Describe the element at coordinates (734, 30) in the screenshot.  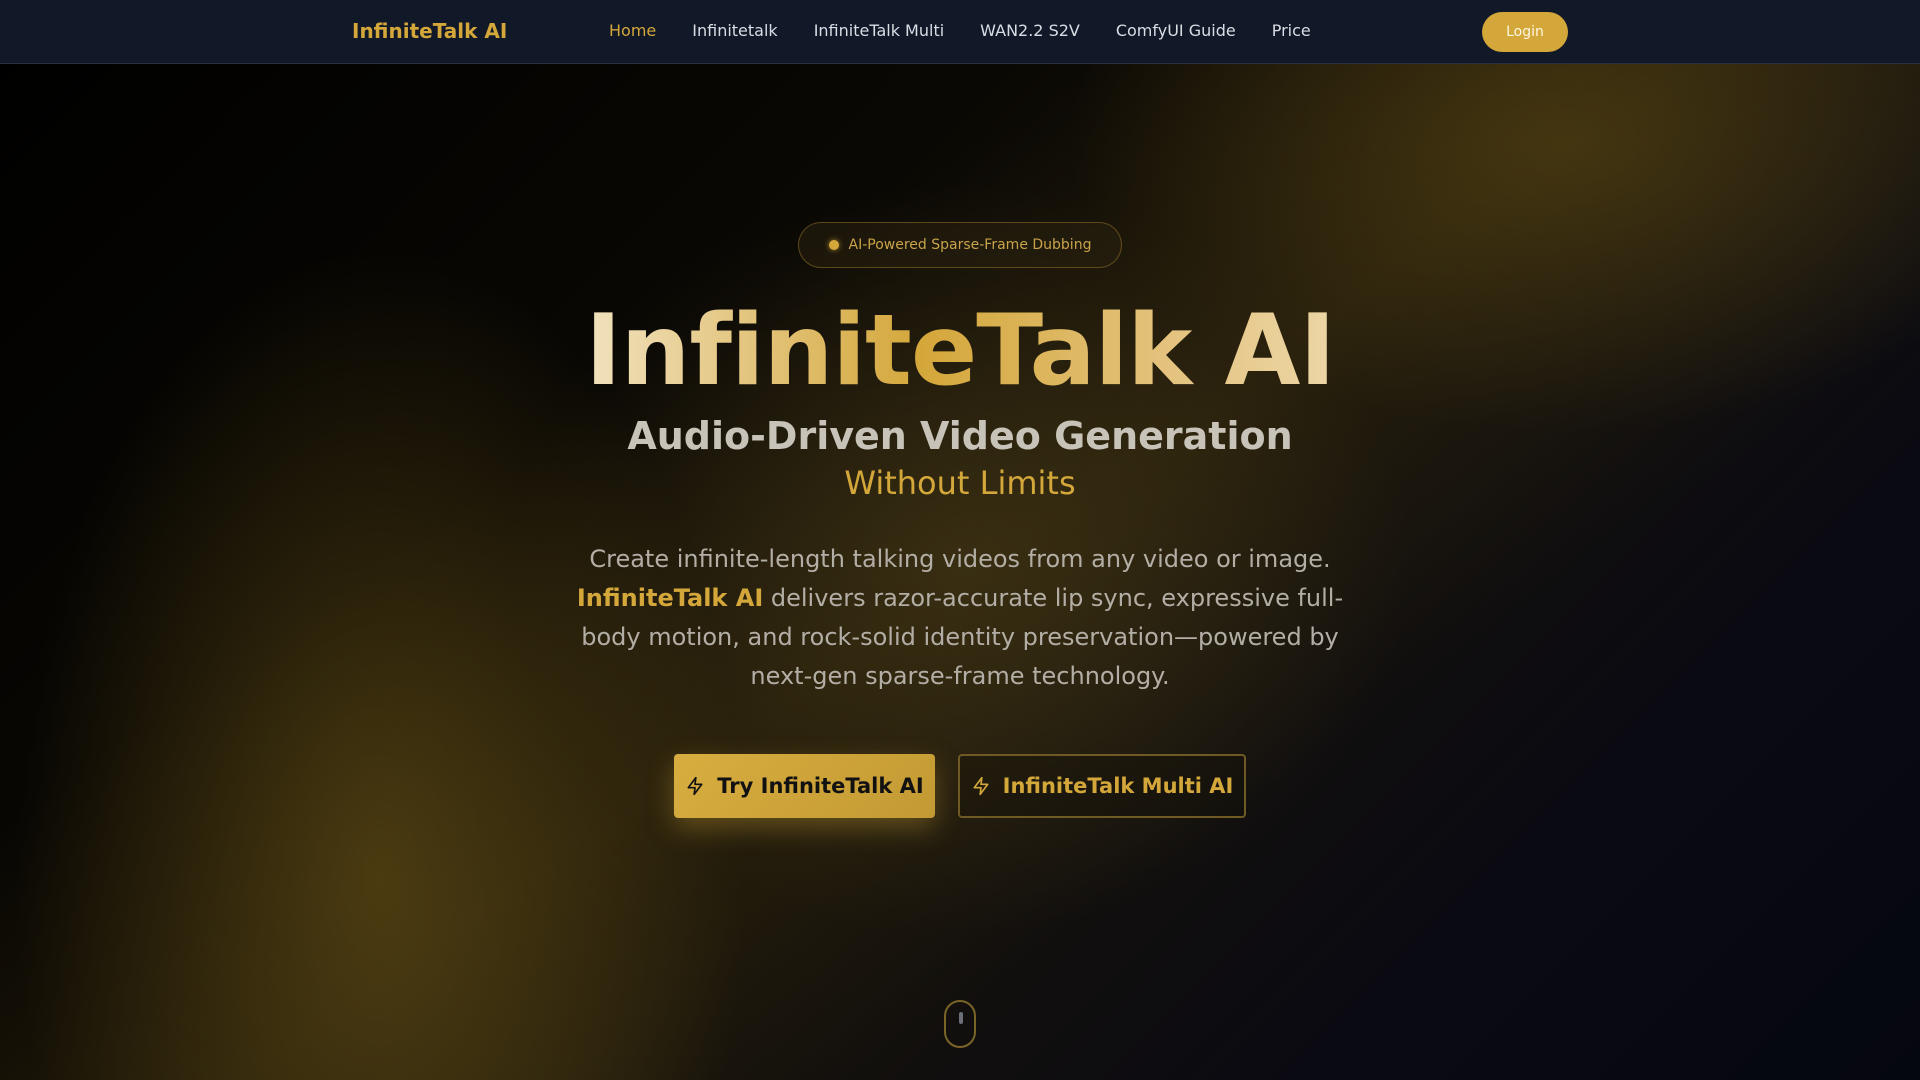
I see `nav-link-infinitetalk: Infinitetalk` at that location.